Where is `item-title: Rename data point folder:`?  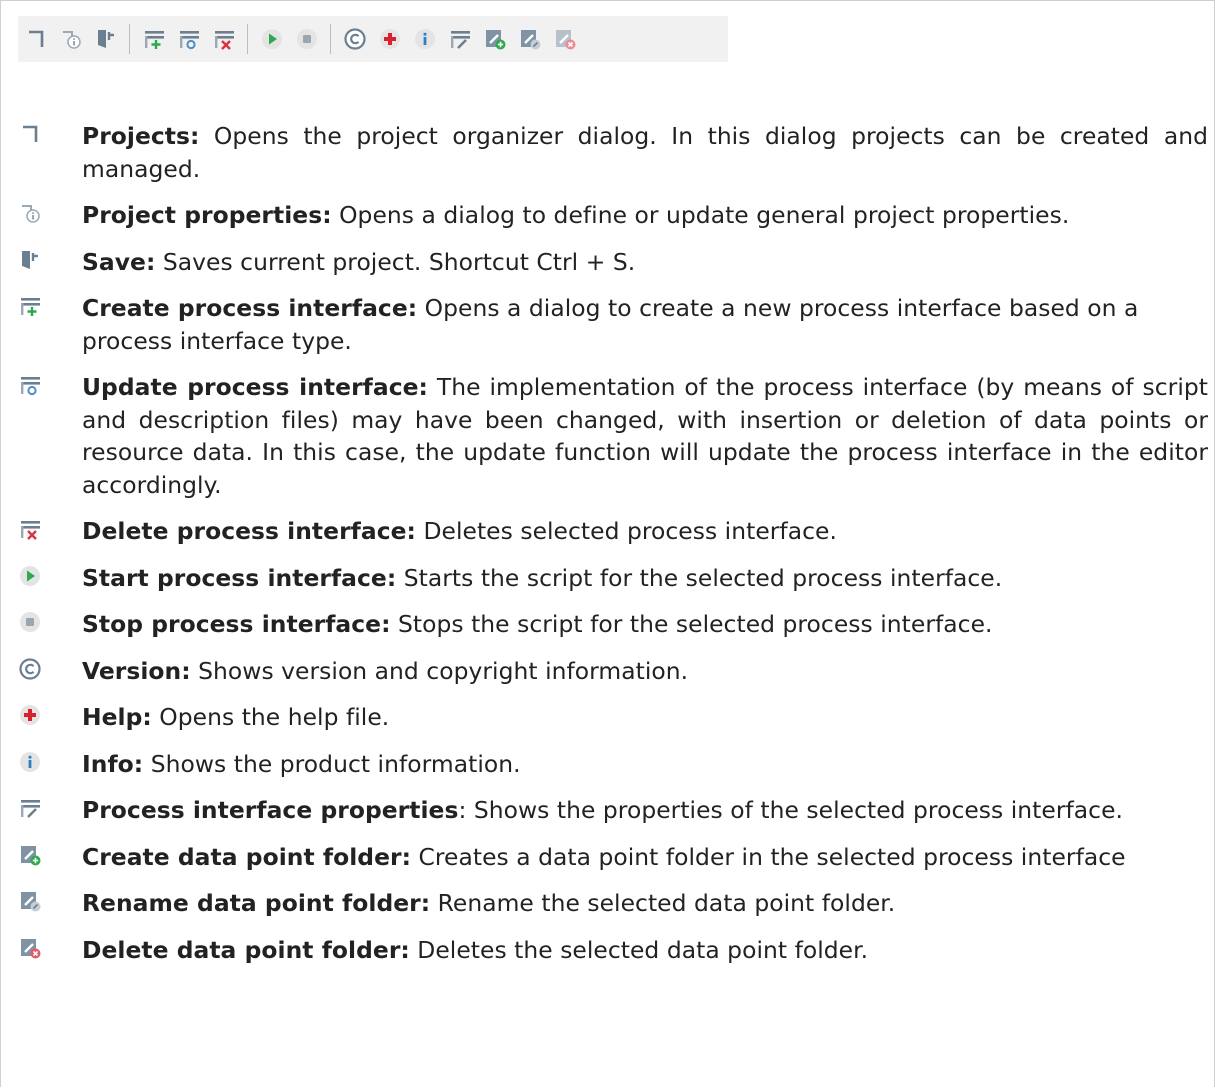 item-title: Rename data point folder: is located at coordinates (256, 903).